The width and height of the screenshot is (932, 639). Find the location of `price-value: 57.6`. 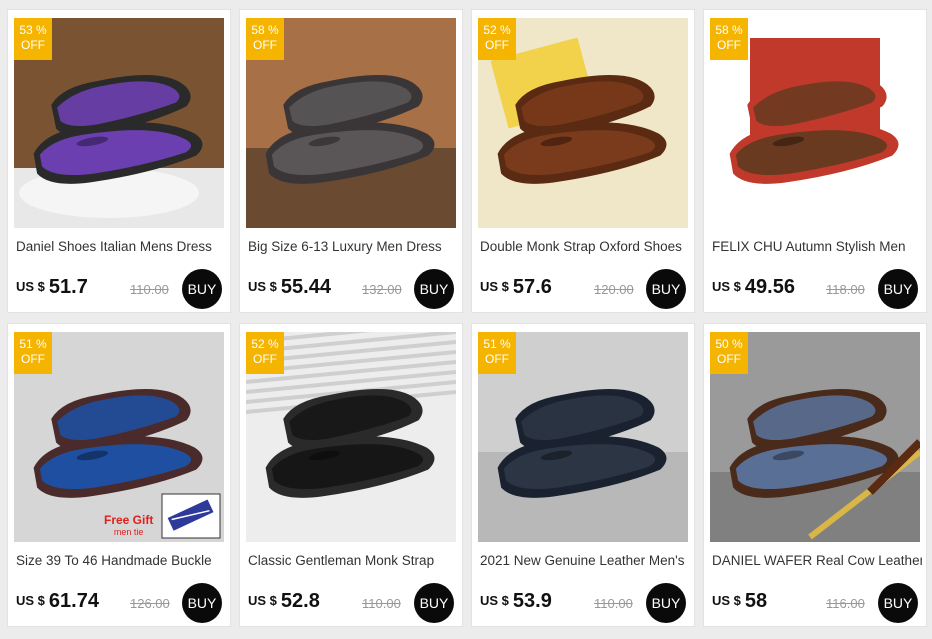

price-value: 57.6 is located at coordinates (532, 287).